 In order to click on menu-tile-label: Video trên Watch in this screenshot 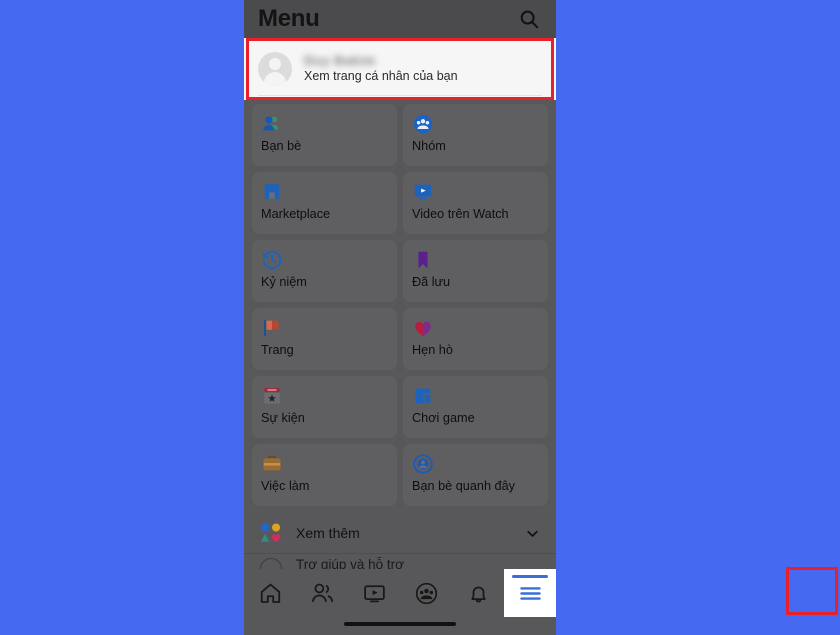, I will do `click(460, 214)`.